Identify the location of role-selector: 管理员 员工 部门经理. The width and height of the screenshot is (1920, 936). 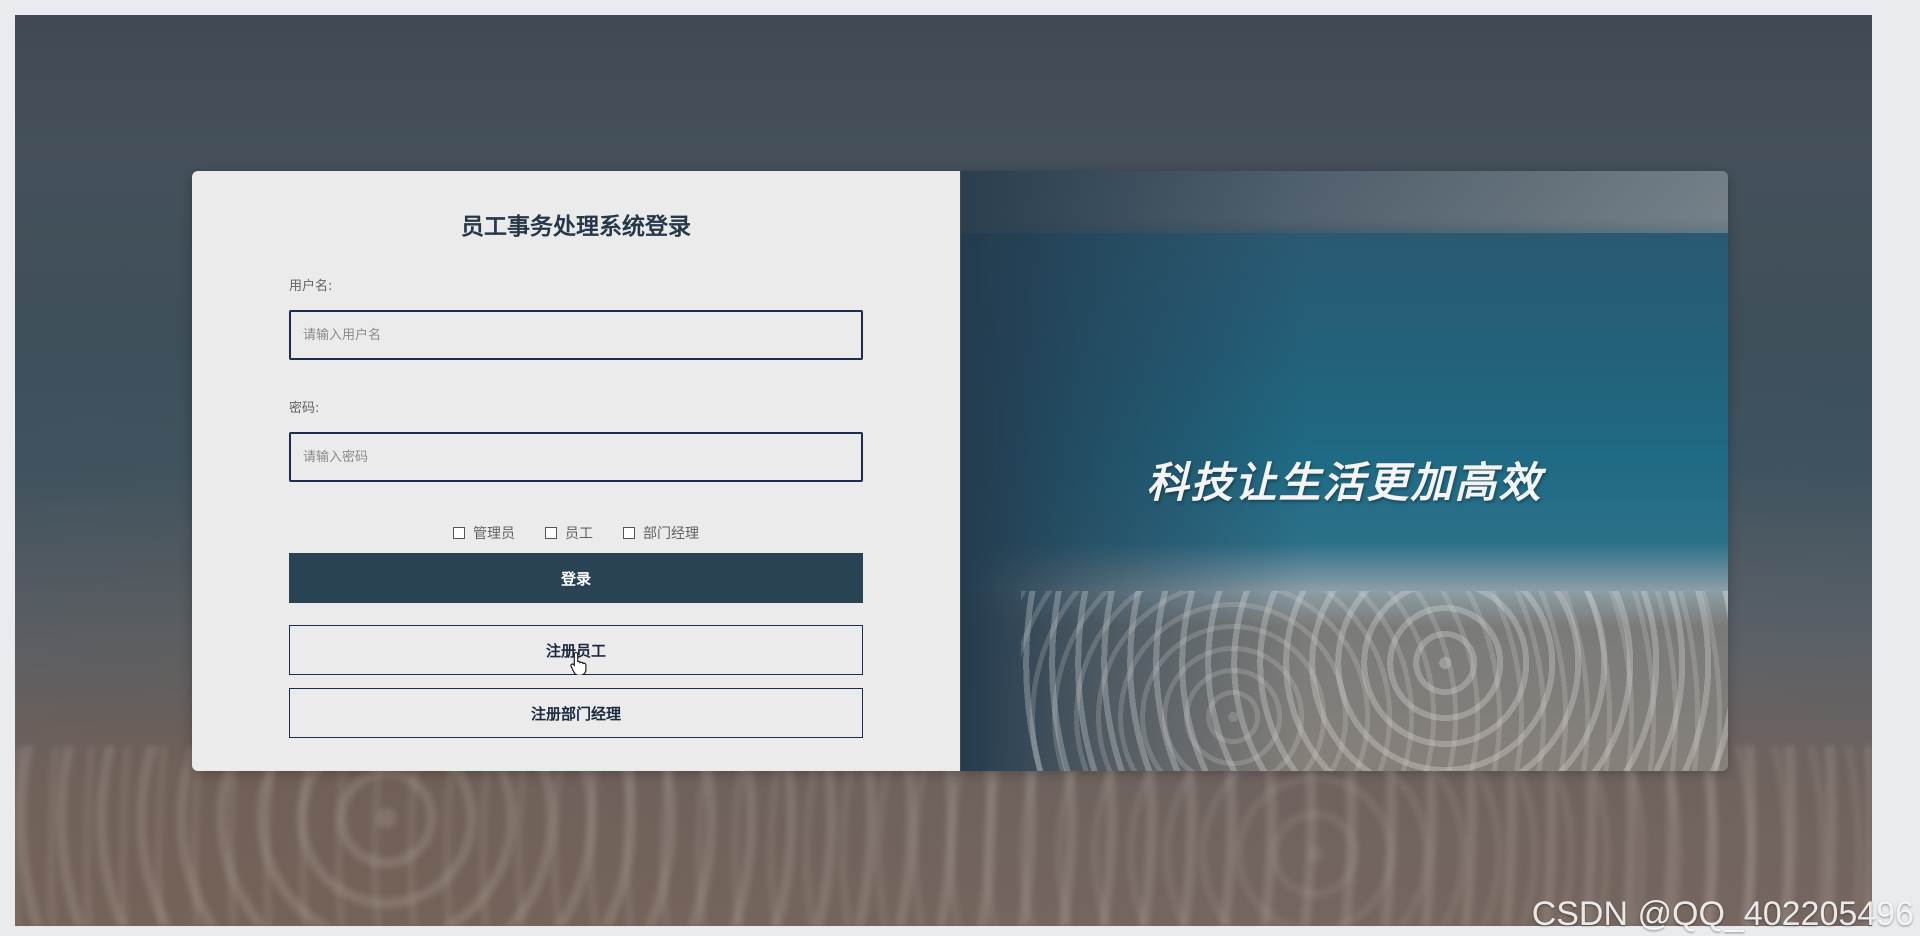
(576, 533).